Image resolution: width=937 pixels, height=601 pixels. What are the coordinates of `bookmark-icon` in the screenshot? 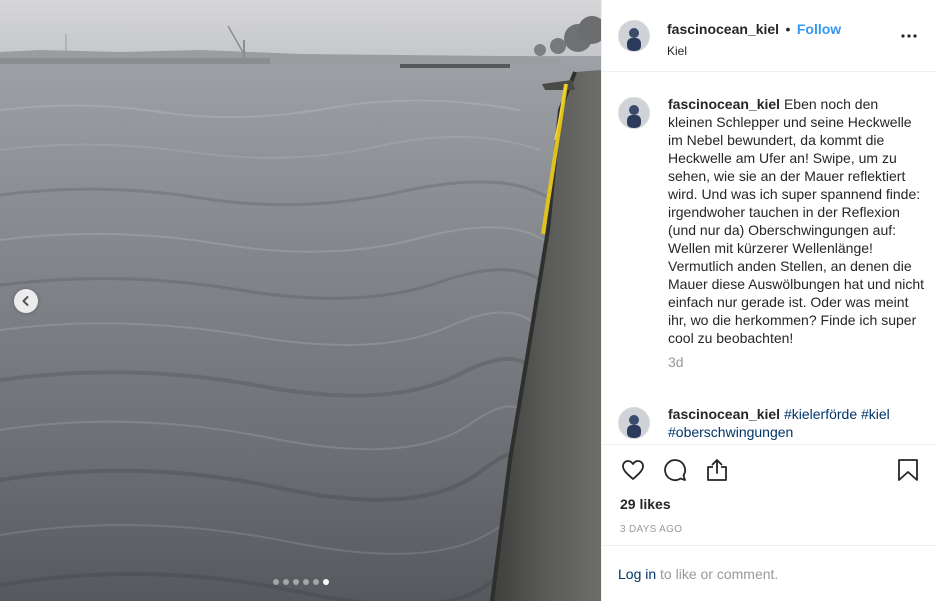 It's located at (908, 470).